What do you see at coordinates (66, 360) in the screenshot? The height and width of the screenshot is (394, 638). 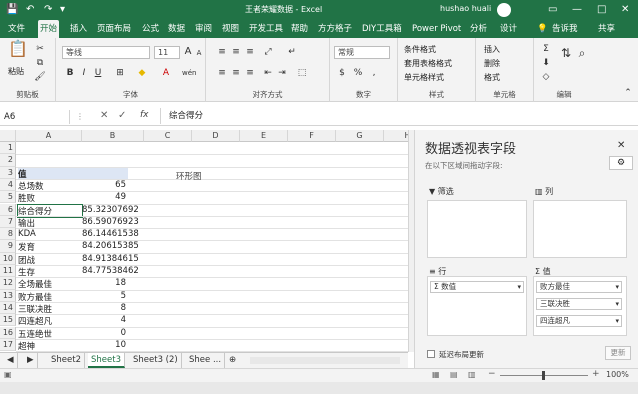 I see `sheet-tab-sheet2: Sheet2` at bounding box center [66, 360].